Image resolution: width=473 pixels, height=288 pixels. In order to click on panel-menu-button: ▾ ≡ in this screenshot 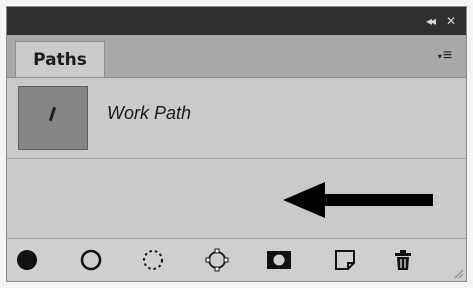, I will do `click(445, 56)`.